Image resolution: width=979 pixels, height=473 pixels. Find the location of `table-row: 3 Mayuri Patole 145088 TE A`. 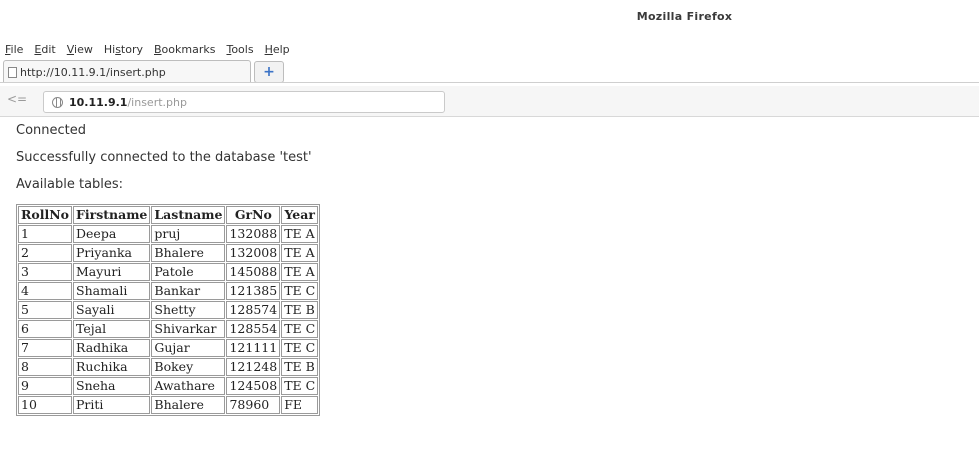

table-row: 3 Mayuri Patole 145088 TE A is located at coordinates (168, 272).